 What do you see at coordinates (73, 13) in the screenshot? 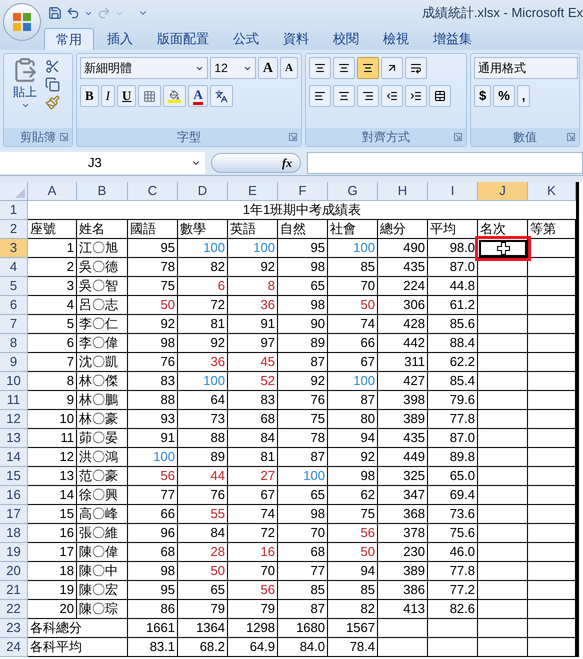
I see `undo-icon` at bounding box center [73, 13].